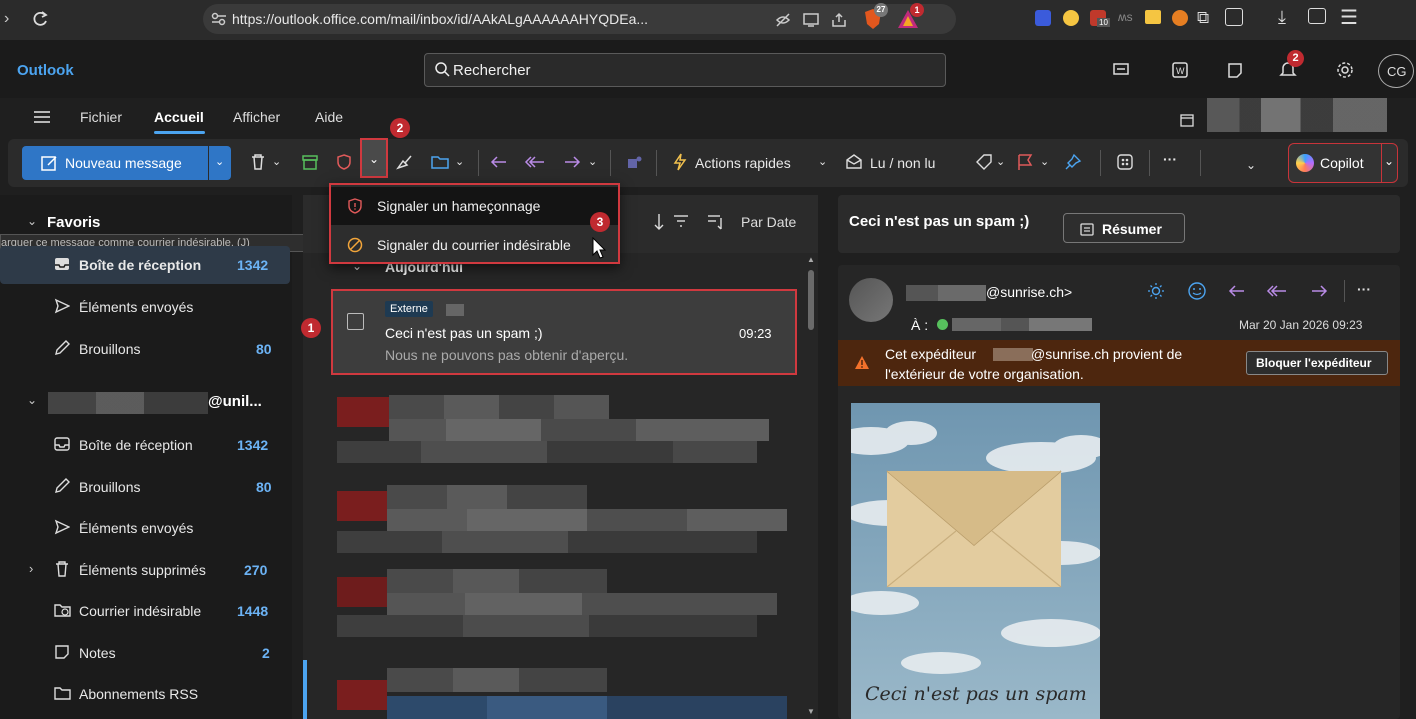 The height and width of the screenshot is (719, 1416). What do you see at coordinates (1203, 18) in the screenshot?
I see `extensions-puzzle-icon: ⧉` at bounding box center [1203, 18].